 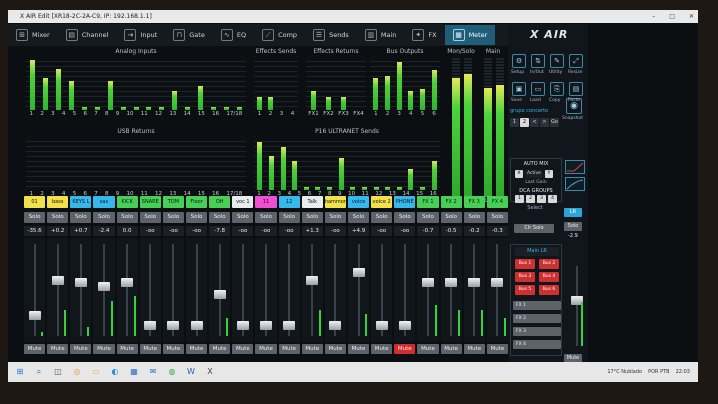 I want to click on setup-icon: ⚙, so click(x=519, y=61).